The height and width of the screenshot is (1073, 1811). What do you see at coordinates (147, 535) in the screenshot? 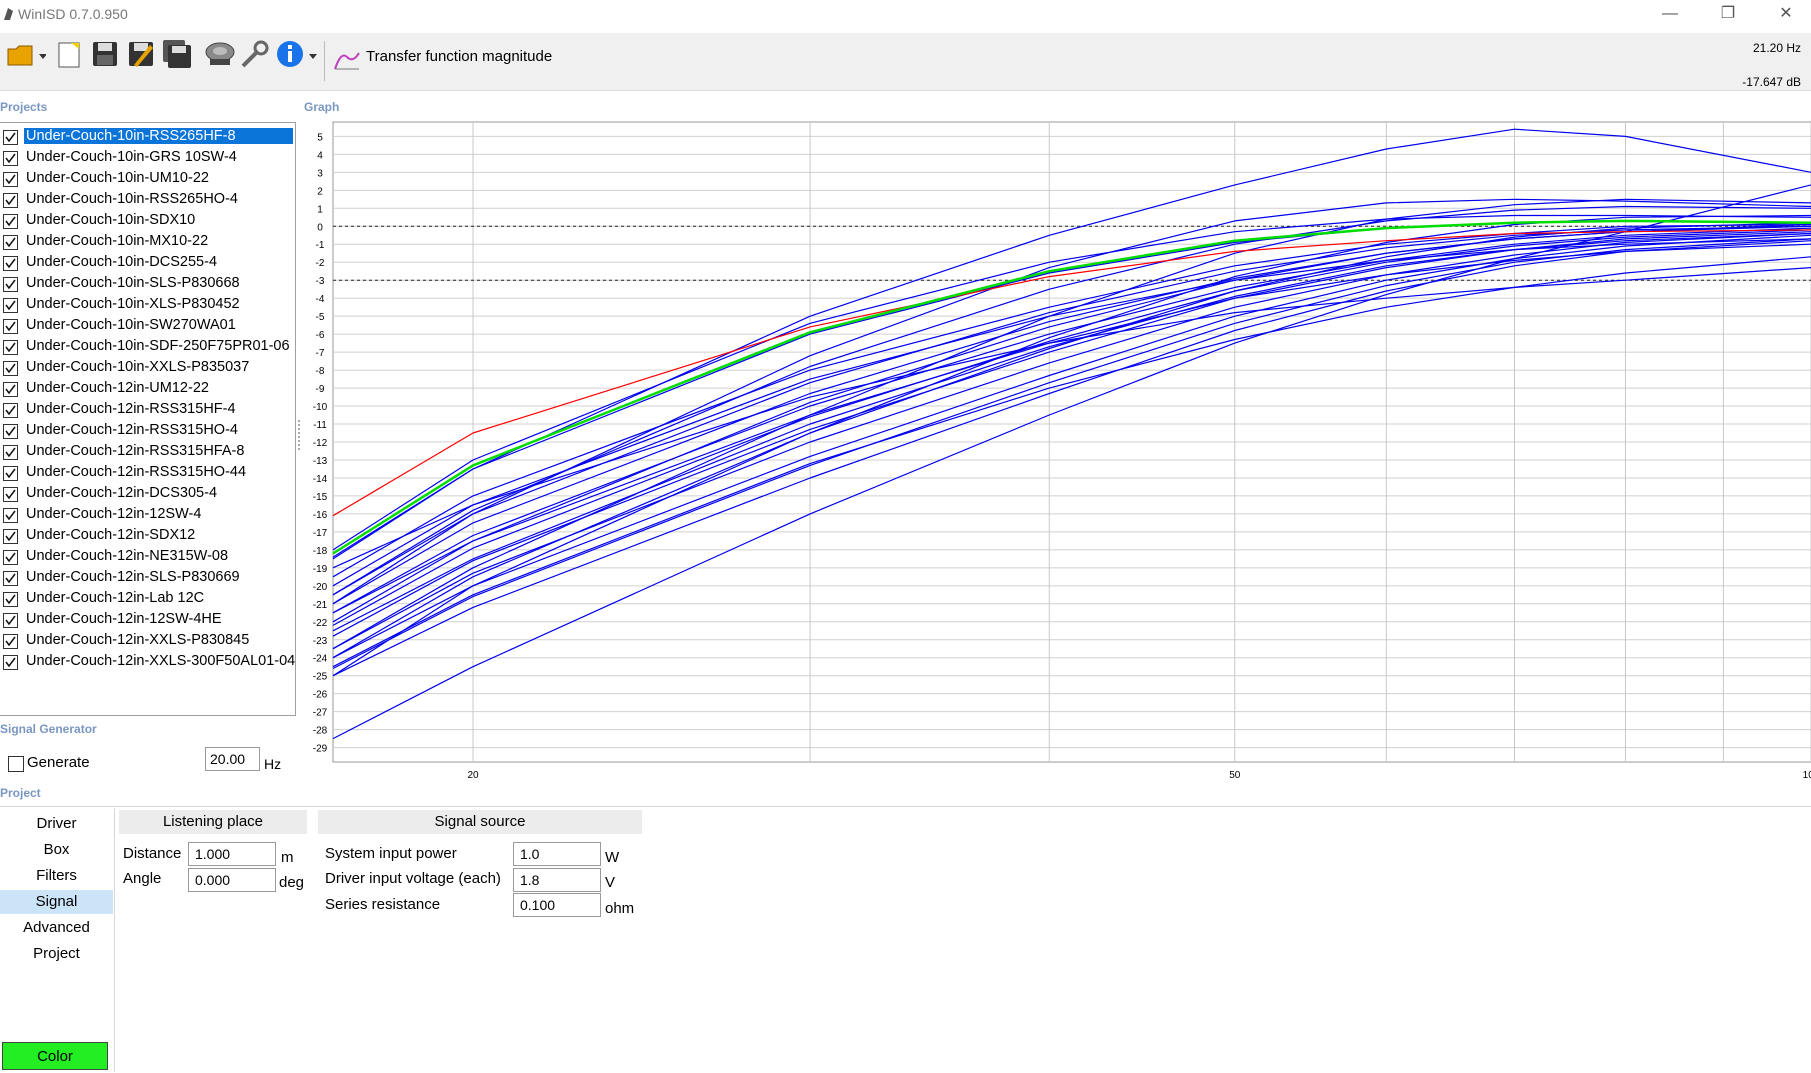
I see `project-row: Under-Couch-12in-SDX12` at bounding box center [147, 535].